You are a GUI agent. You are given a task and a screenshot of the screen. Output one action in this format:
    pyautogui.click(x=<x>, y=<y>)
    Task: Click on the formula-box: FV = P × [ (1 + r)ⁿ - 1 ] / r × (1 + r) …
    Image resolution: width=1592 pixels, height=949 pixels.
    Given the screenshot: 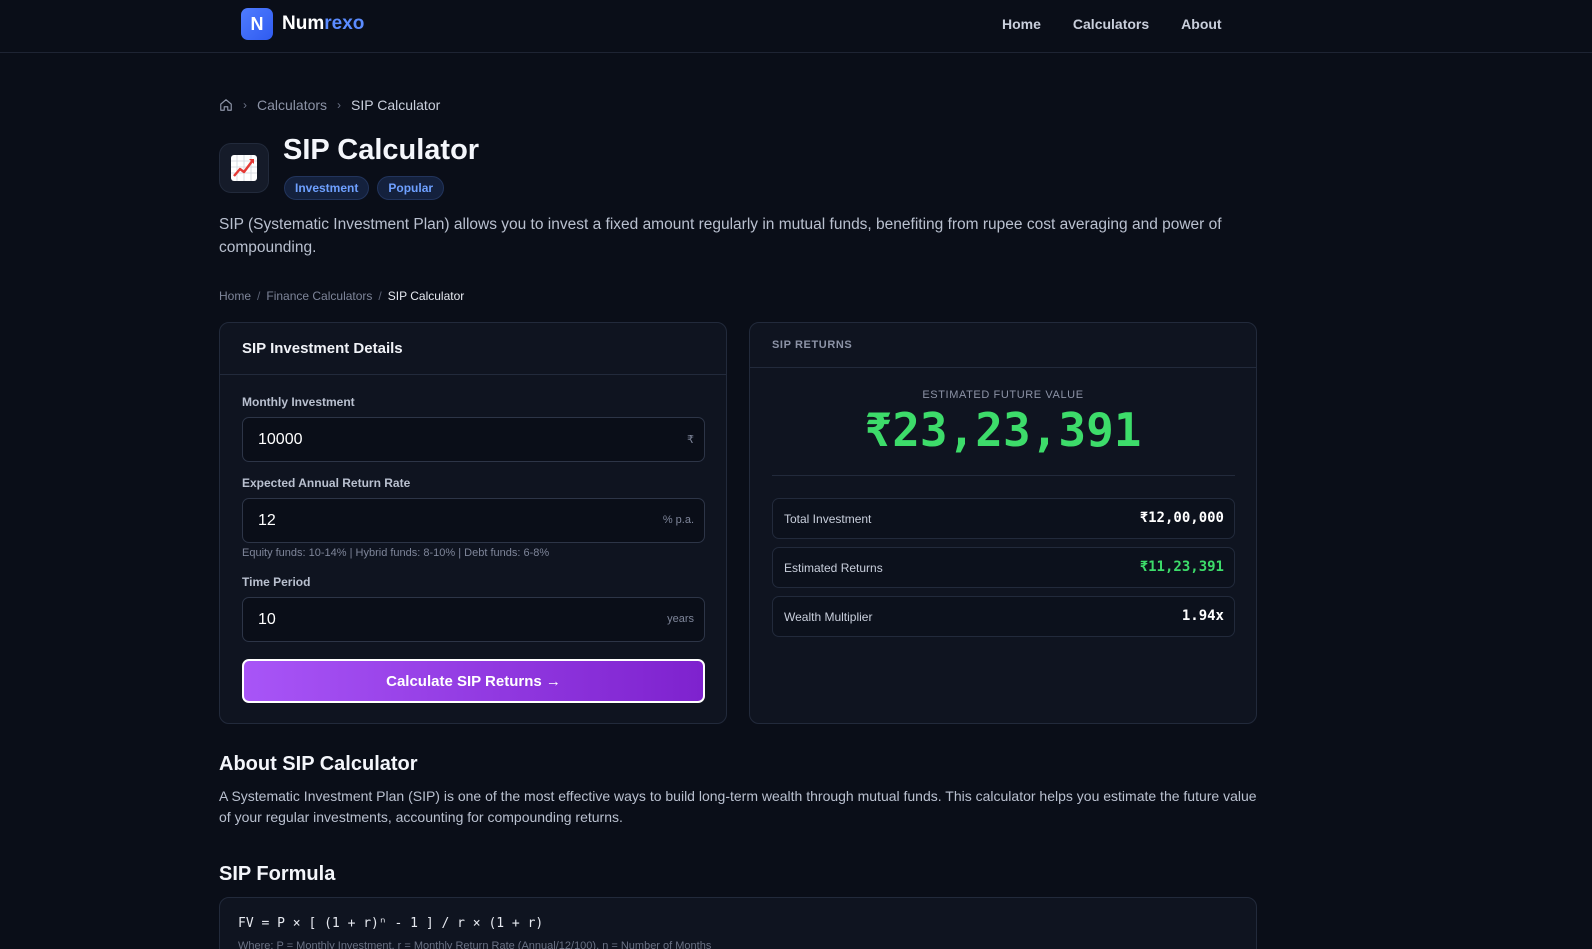 What is the action you would take?
    pyautogui.click(x=738, y=923)
    